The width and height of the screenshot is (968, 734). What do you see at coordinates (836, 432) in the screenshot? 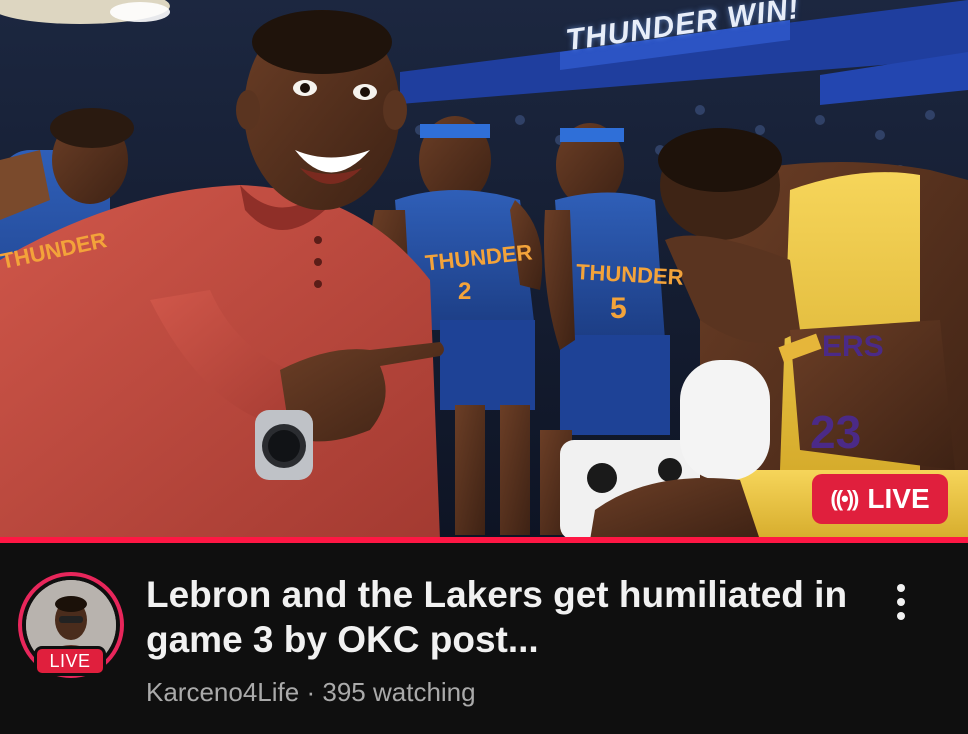
I see `lakers-jersey-number: 23` at bounding box center [836, 432].